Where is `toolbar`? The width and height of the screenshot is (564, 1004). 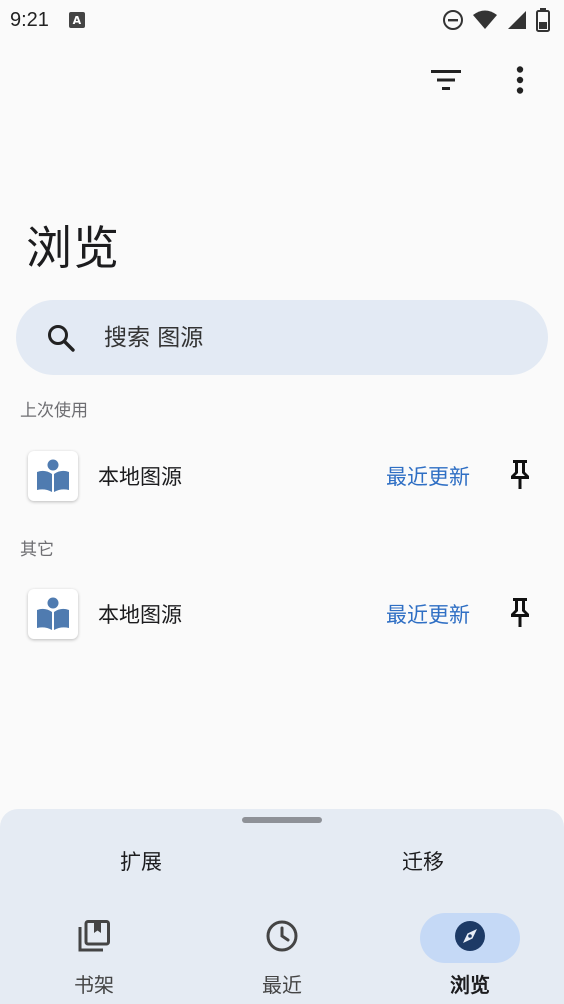
toolbar is located at coordinates (494, 82).